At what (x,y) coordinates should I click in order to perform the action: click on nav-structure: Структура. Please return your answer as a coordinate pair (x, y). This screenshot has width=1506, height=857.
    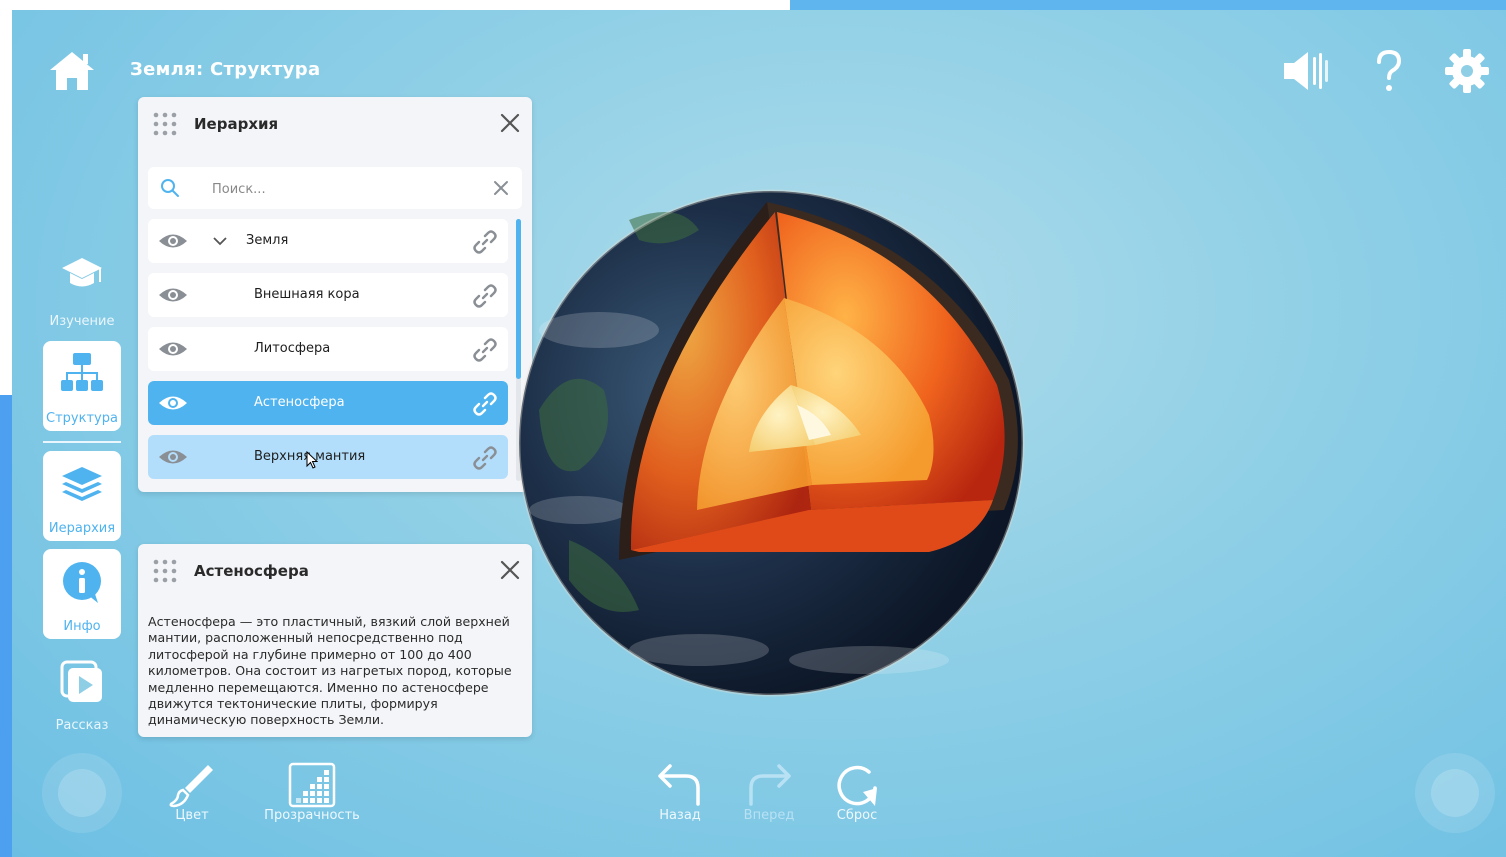
    Looking at the image, I should click on (82, 386).